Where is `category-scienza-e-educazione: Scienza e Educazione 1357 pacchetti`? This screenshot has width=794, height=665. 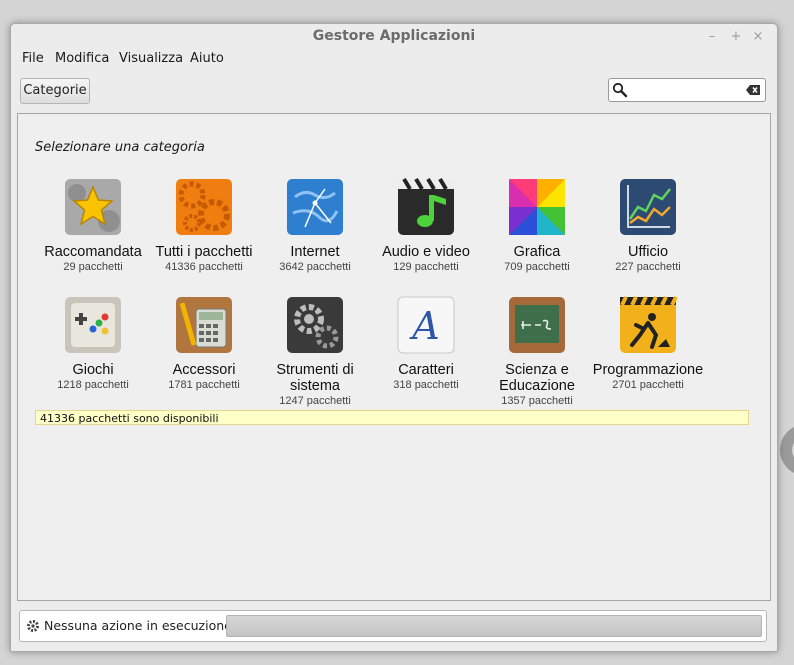
category-scienza-e-educazione: Scienza e Educazione 1357 pacchetti is located at coordinates (537, 351).